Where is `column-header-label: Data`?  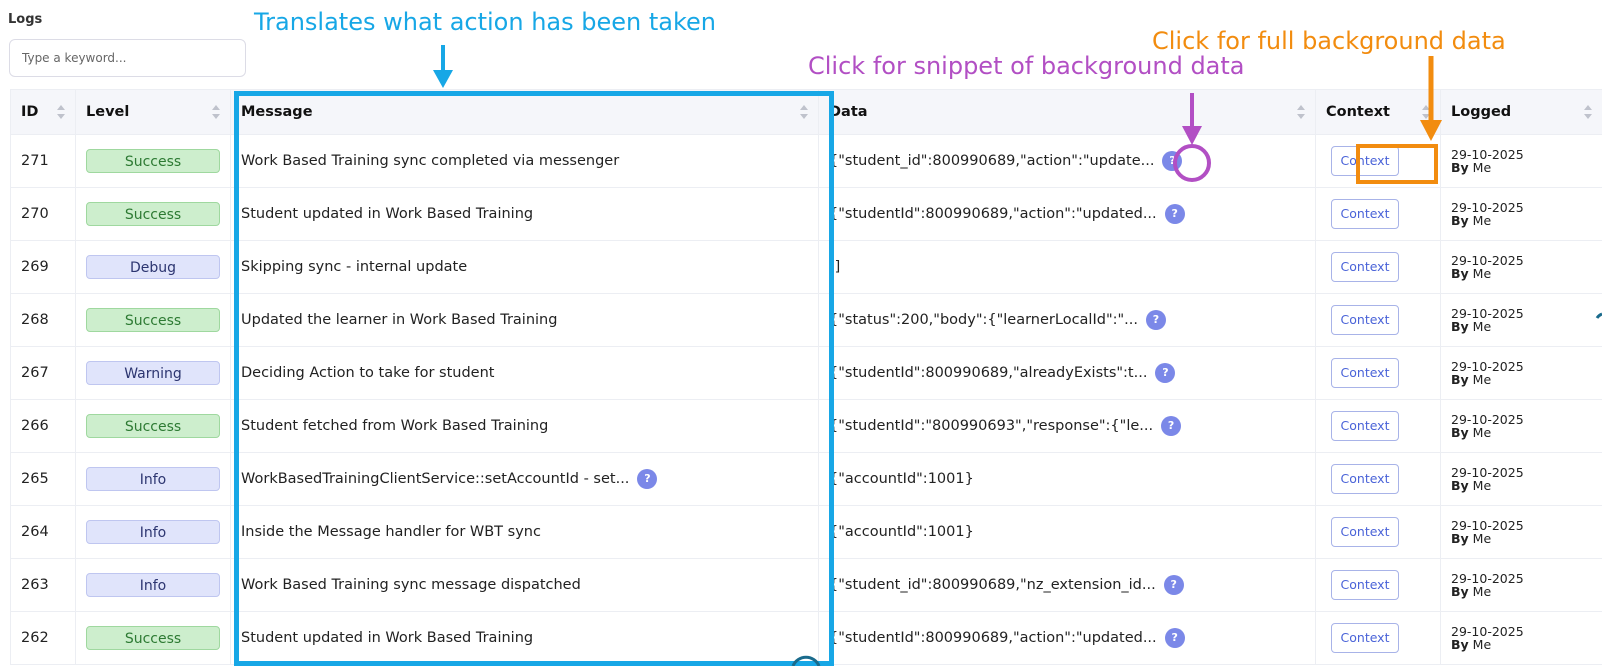
column-header-label: Data is located at coordinates (848, 112).